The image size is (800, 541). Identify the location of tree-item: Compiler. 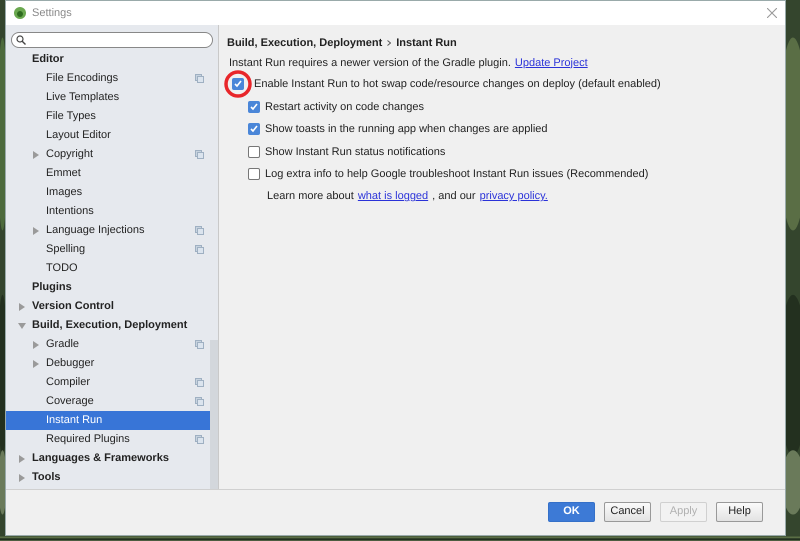
(108, 382).